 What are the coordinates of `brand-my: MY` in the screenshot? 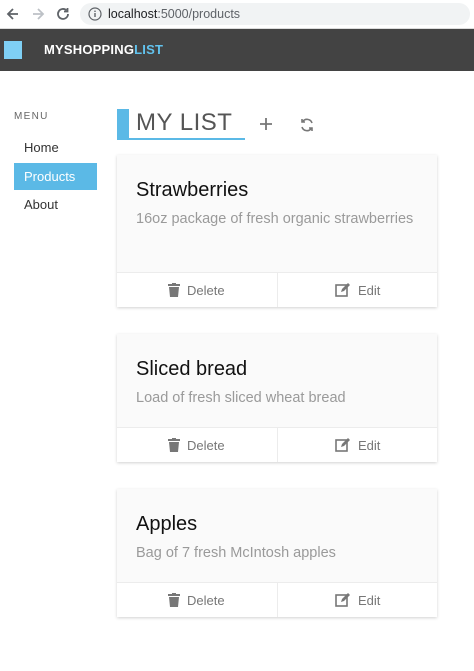 It's located at (54, 49).